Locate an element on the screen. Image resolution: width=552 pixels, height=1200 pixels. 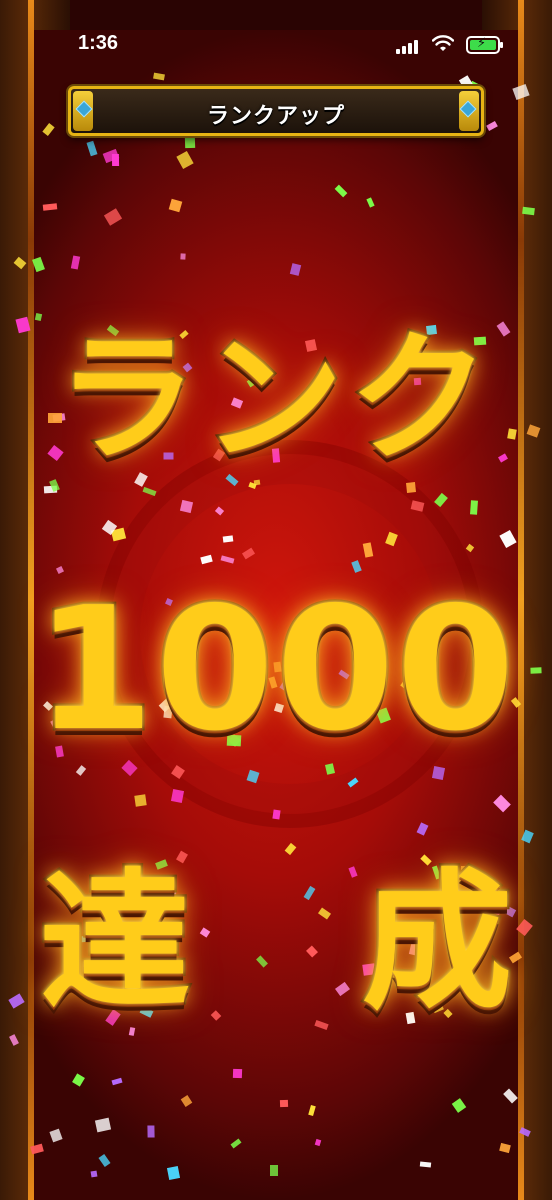
achieved-char-2: 成 is located at coordinates (436, 943).